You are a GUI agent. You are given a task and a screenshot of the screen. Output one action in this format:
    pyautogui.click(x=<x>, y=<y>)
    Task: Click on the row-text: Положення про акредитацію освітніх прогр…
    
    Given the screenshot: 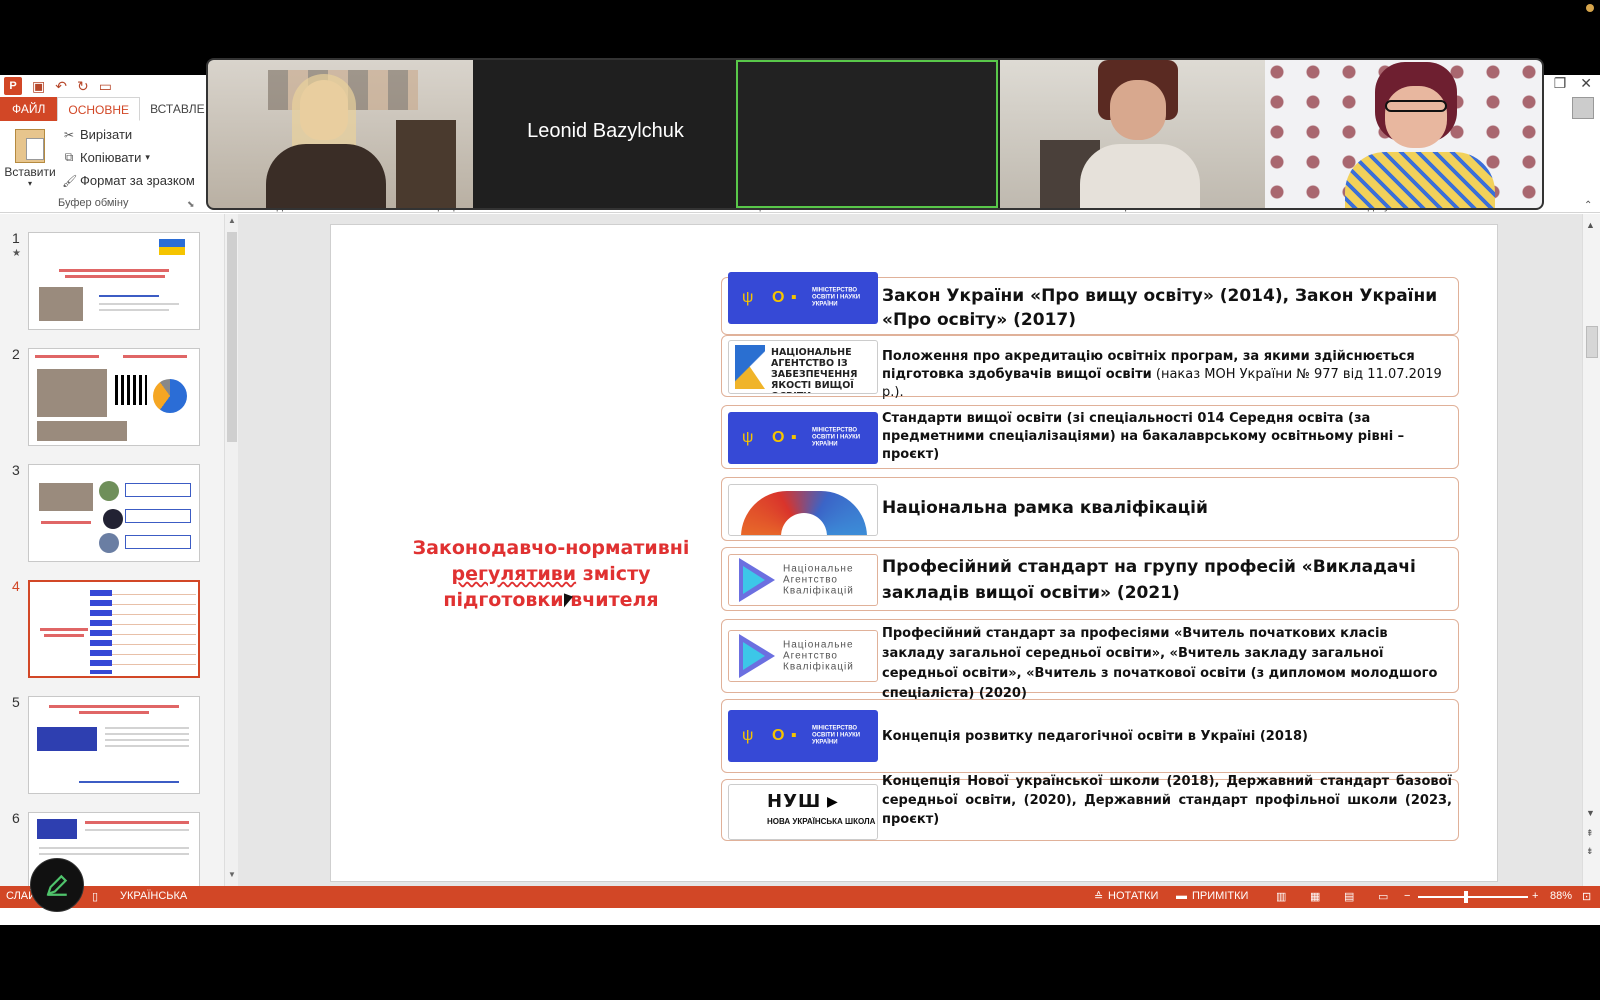 What is the action you would take?
    pyautogui.click(x=1167, y=375)
    